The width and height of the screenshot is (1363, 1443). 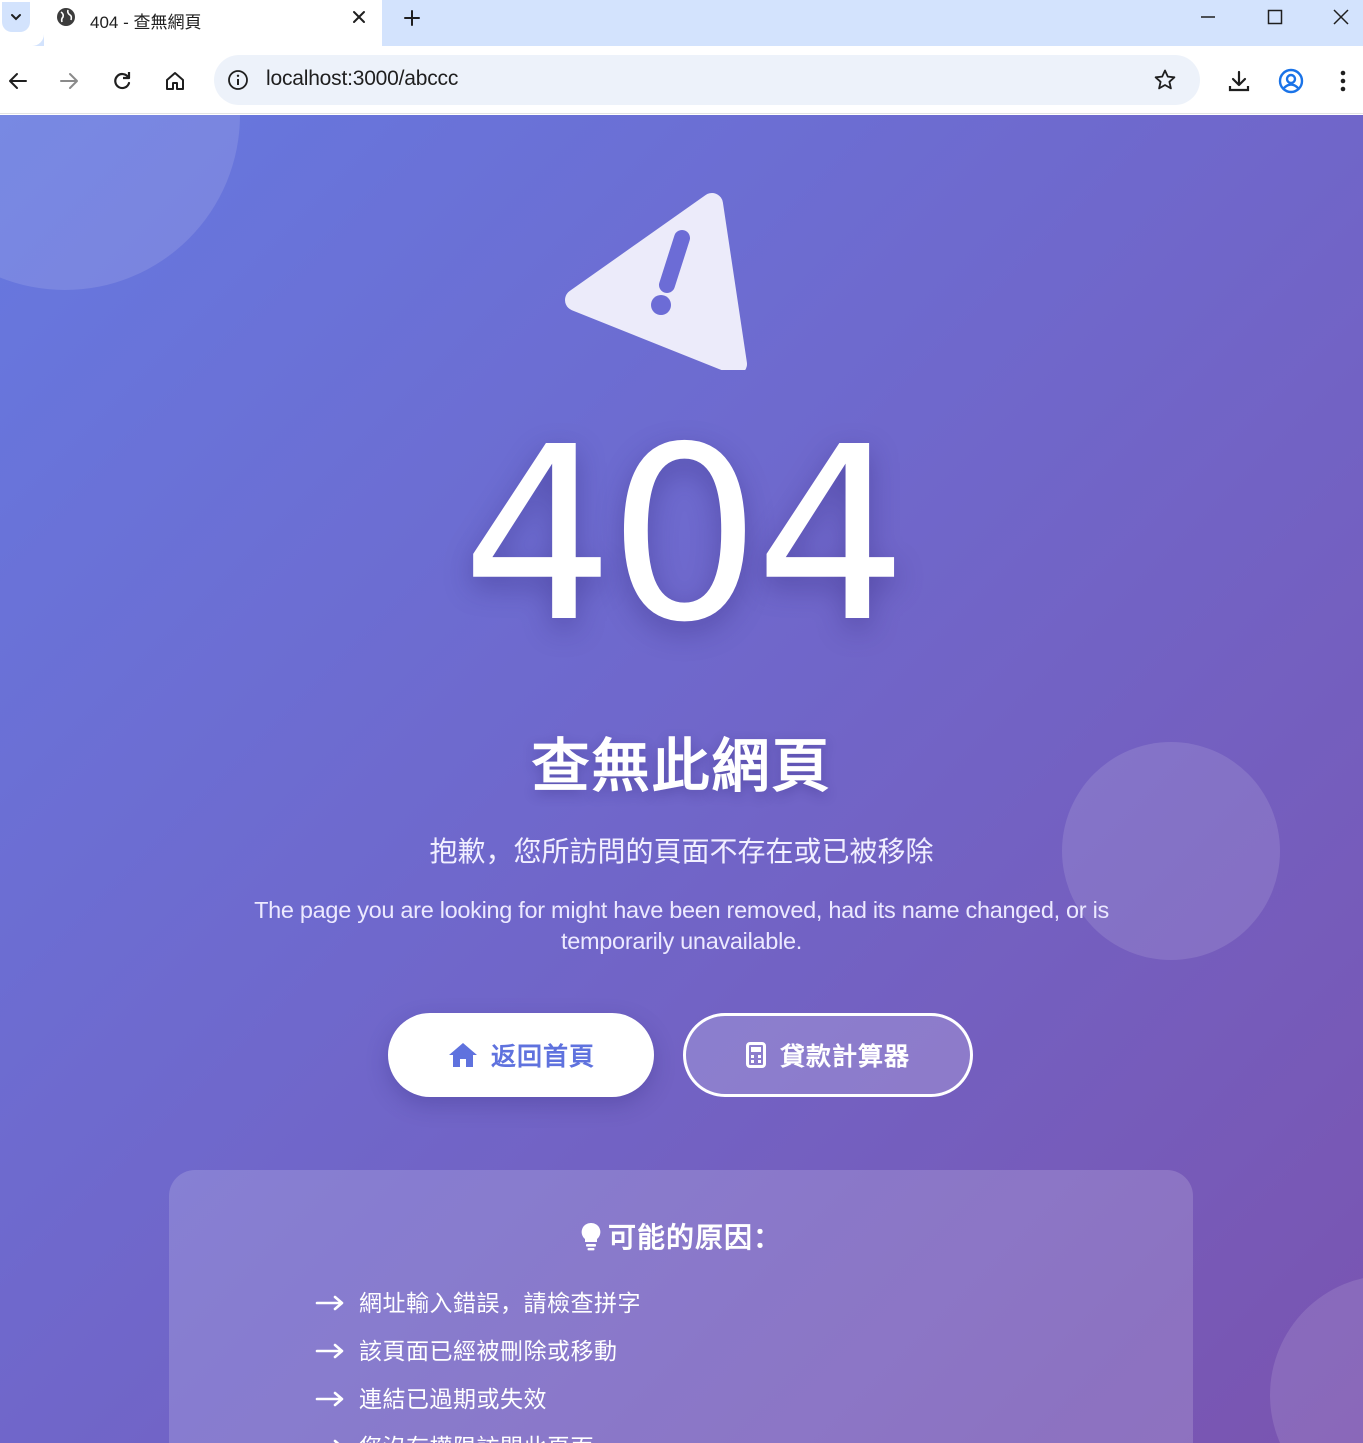 What do you see at coordinates (476, 1435) in the screenshot?
I see `reason-text: 您沒有權限訪問此頁面` at bounding box center [476, 1435].